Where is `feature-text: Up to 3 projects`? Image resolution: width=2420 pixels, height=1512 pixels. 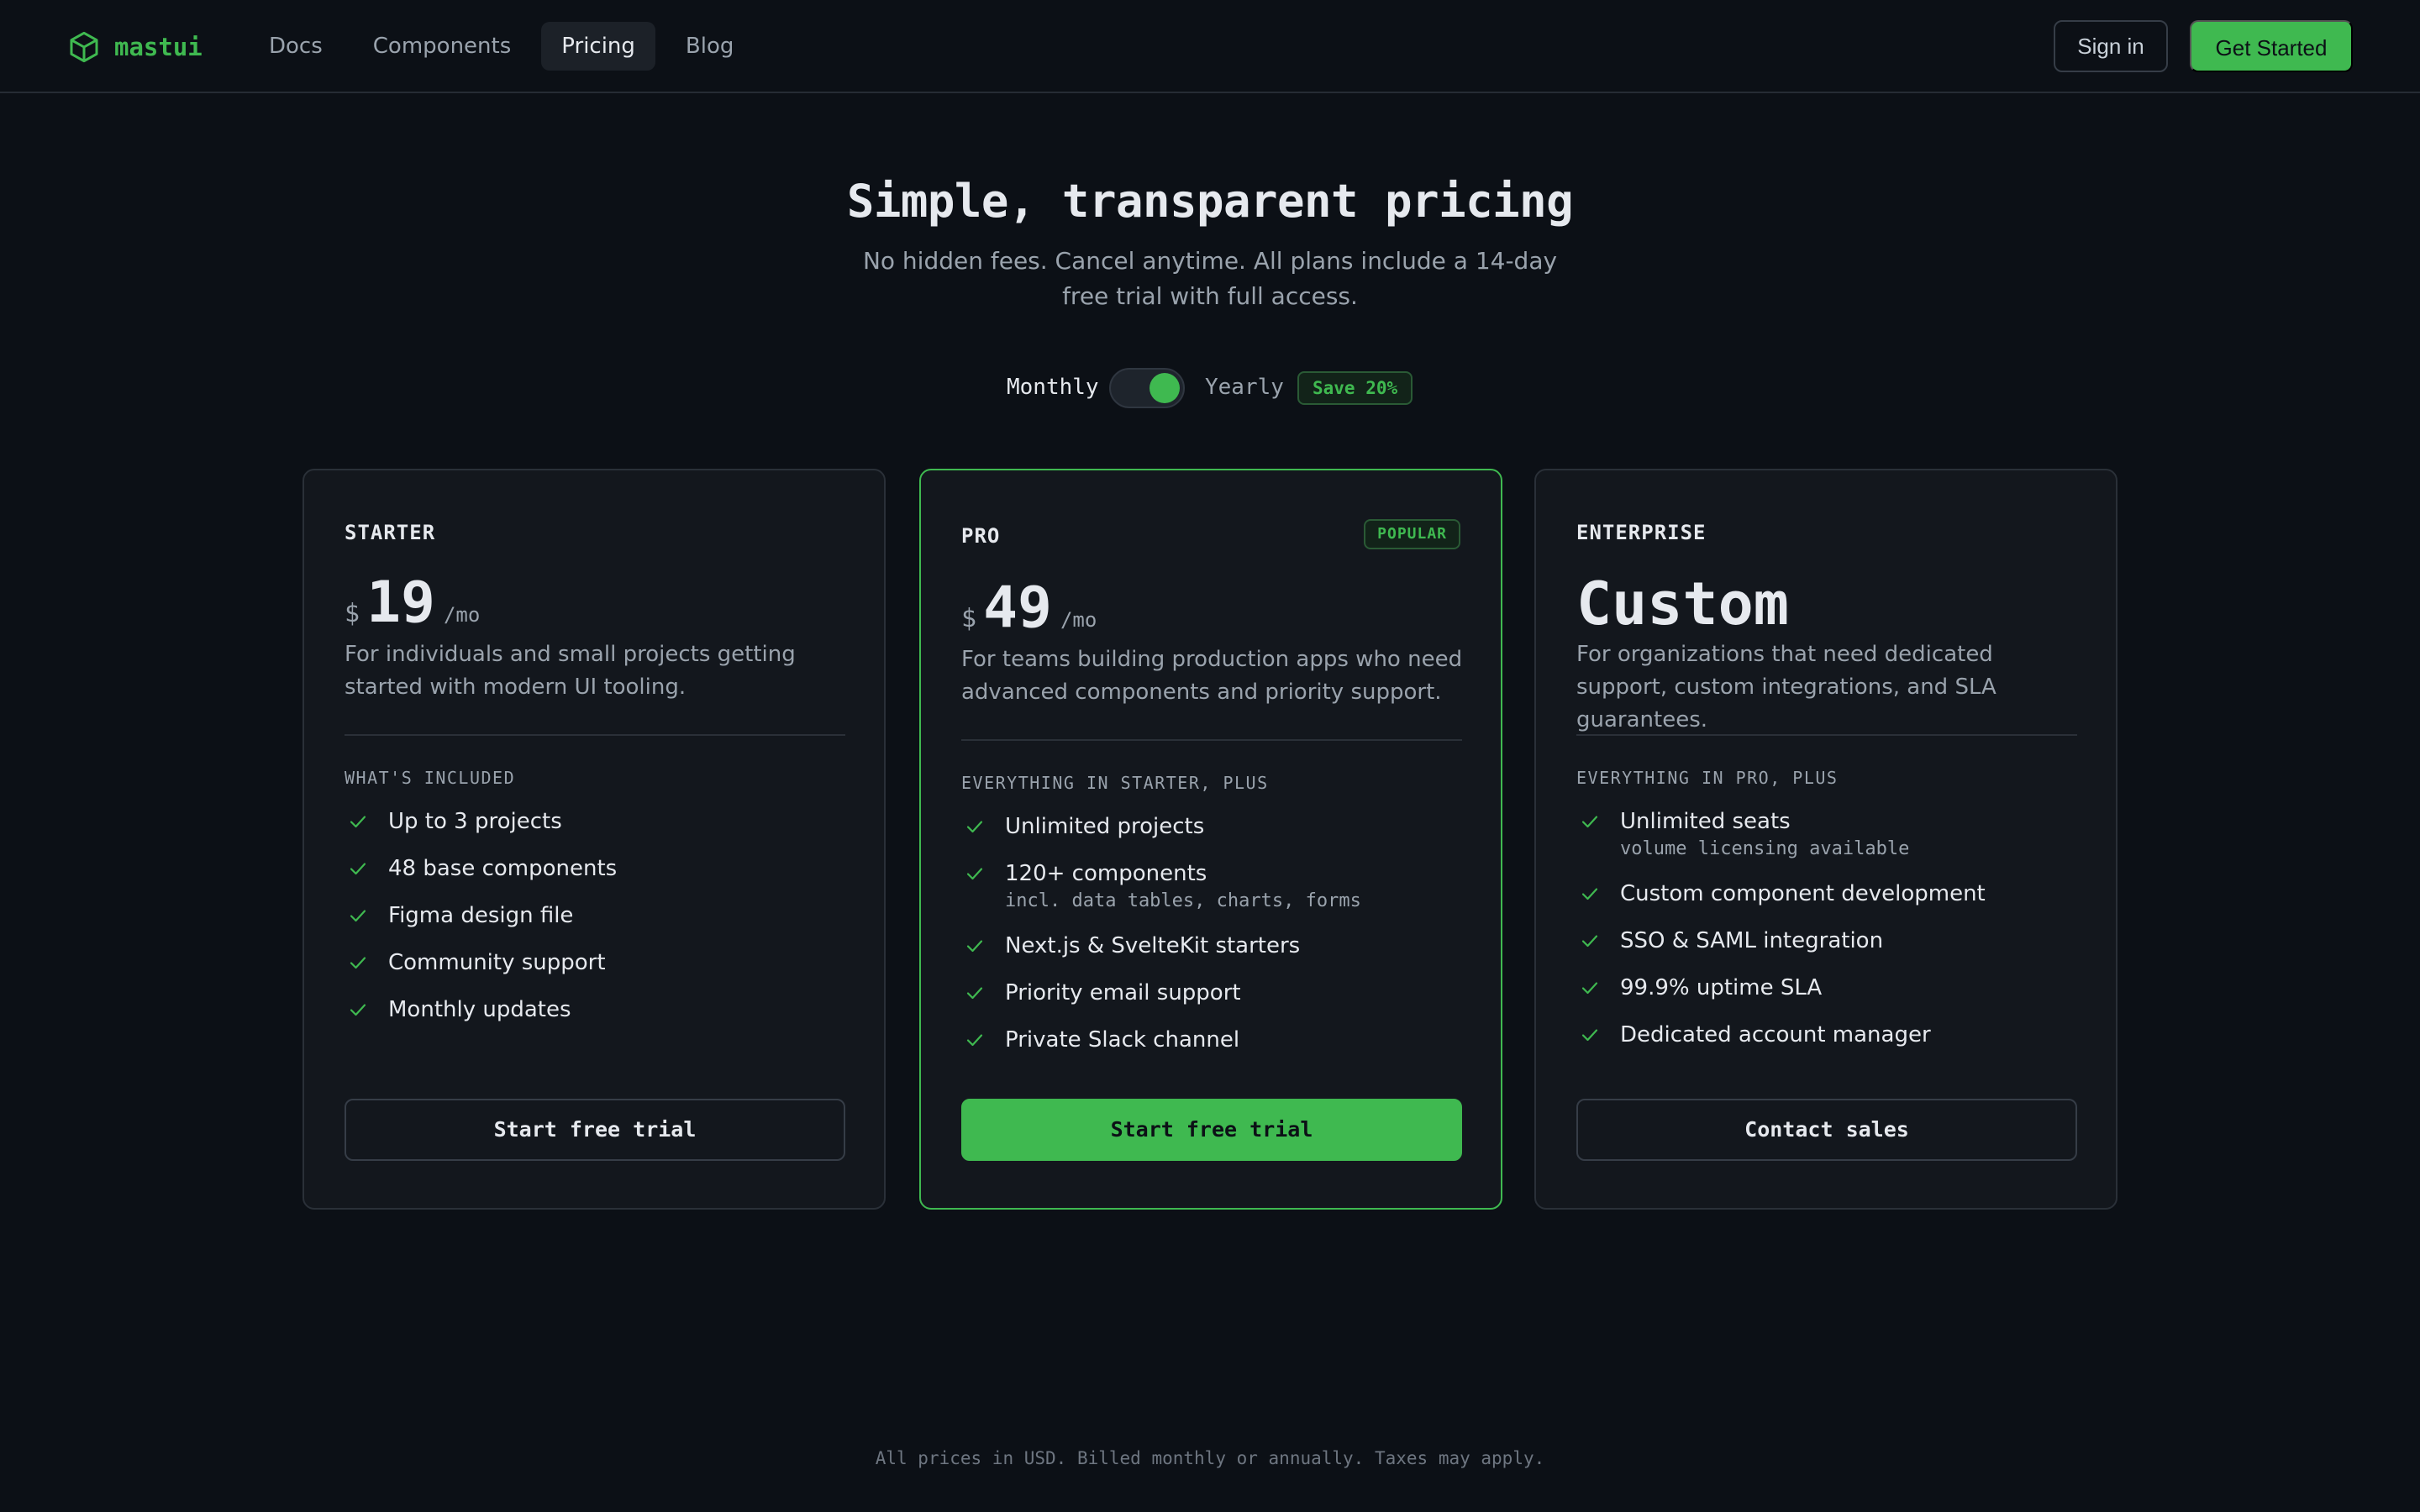
feature-text: Up to 3 projects is located at coordinates (475, 821).